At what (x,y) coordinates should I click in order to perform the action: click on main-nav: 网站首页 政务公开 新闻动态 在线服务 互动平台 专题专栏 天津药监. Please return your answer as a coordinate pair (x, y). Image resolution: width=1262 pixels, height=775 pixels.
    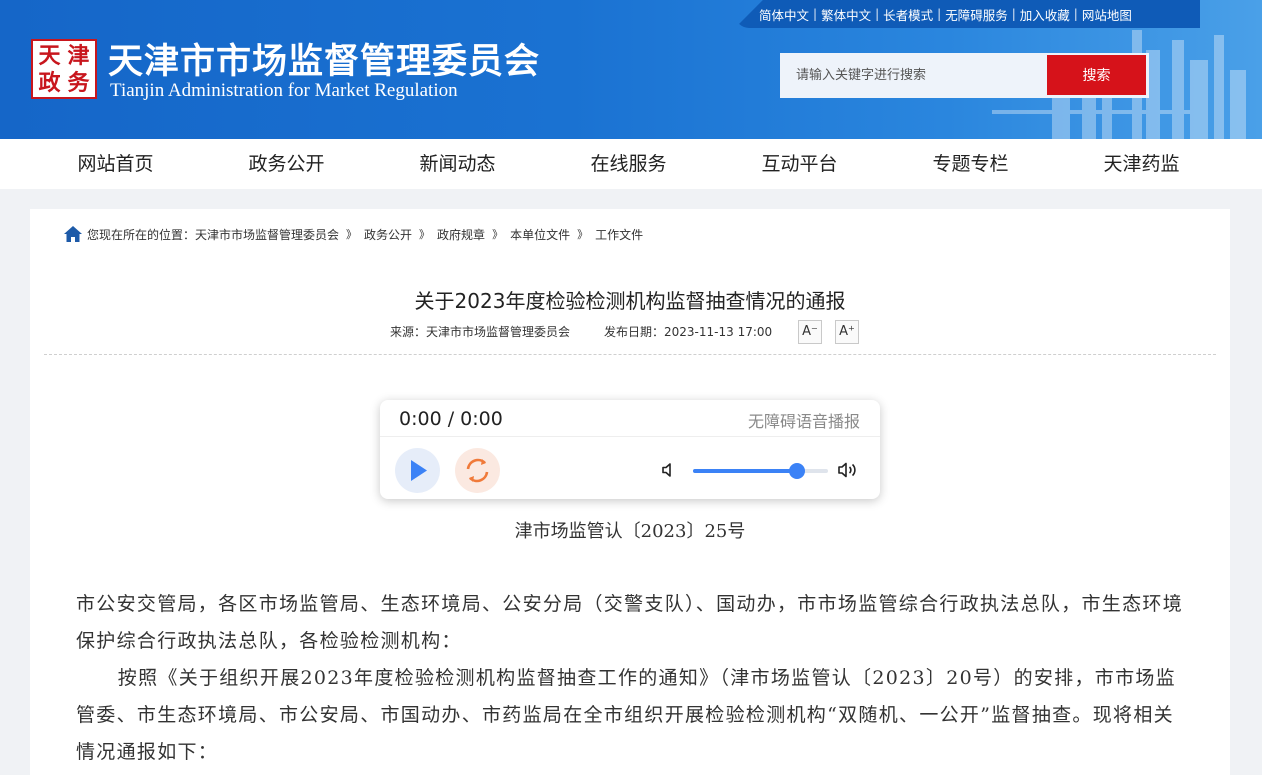
    Looking at the image, I should click on (631, 164).